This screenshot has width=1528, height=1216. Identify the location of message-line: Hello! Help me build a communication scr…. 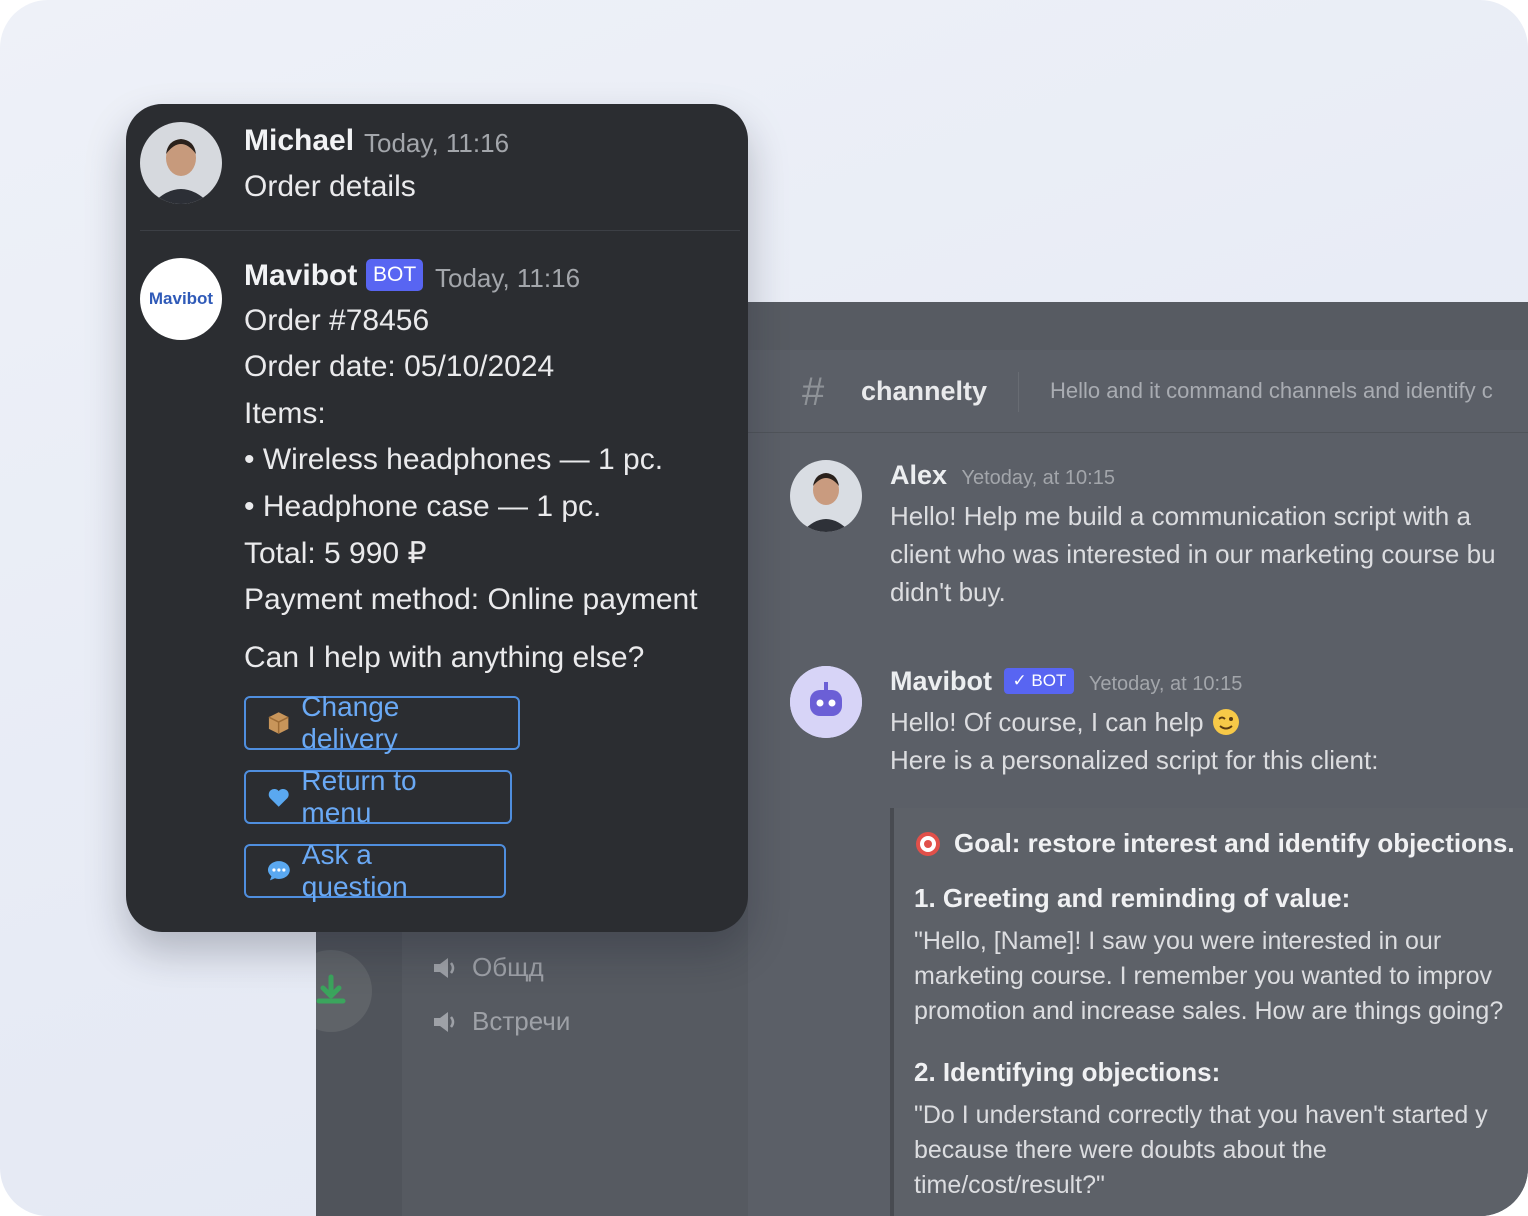
(1180, 516).